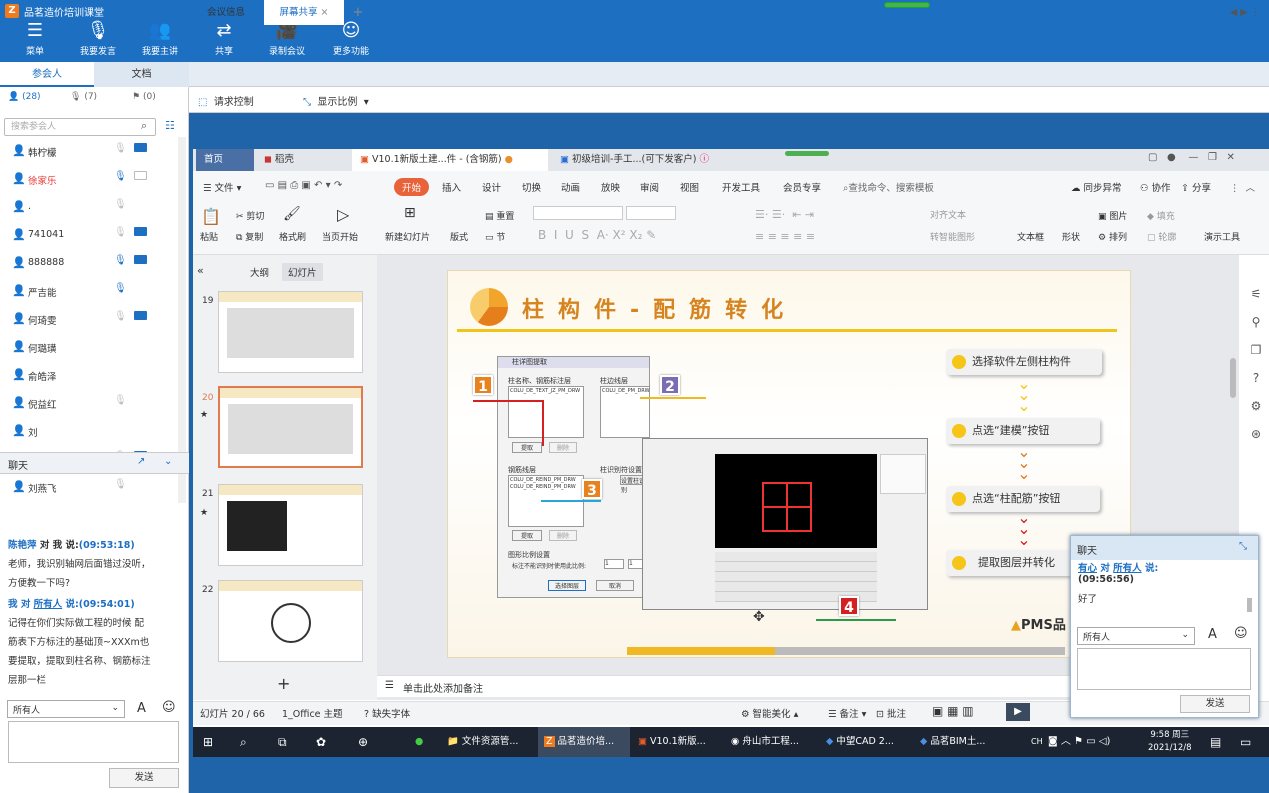 The width and height of the screenshot is (1269, 793). I want to click on tab-meeting-info: 会议信息, so click(226, 12).